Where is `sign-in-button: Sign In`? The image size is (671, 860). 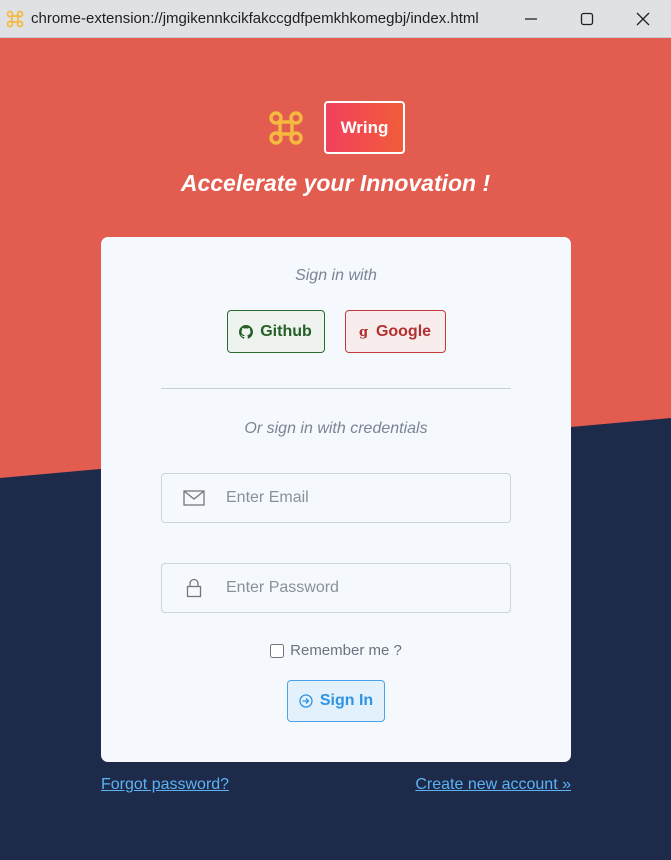 sign-in-button: Sign In is located at coordinates (336, 701).